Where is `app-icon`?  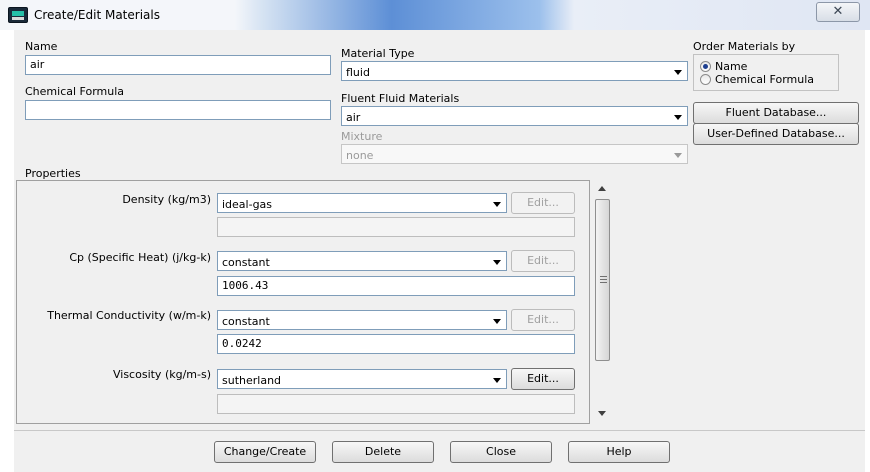 app-icon is located at coordinates (18, 15).